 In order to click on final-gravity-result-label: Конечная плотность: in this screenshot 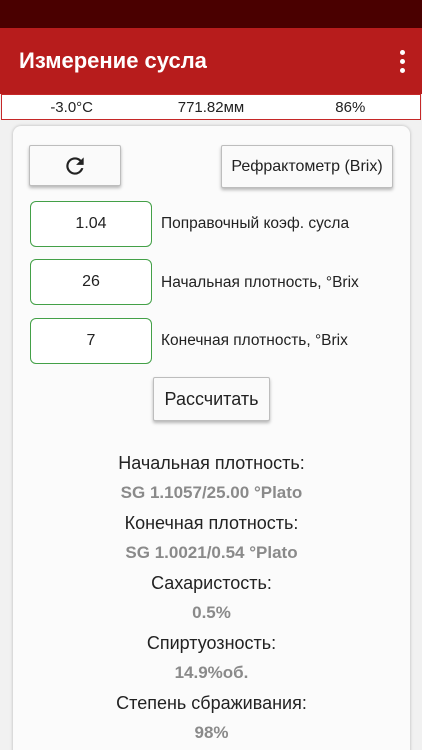, I will do `click(211, 523)`.